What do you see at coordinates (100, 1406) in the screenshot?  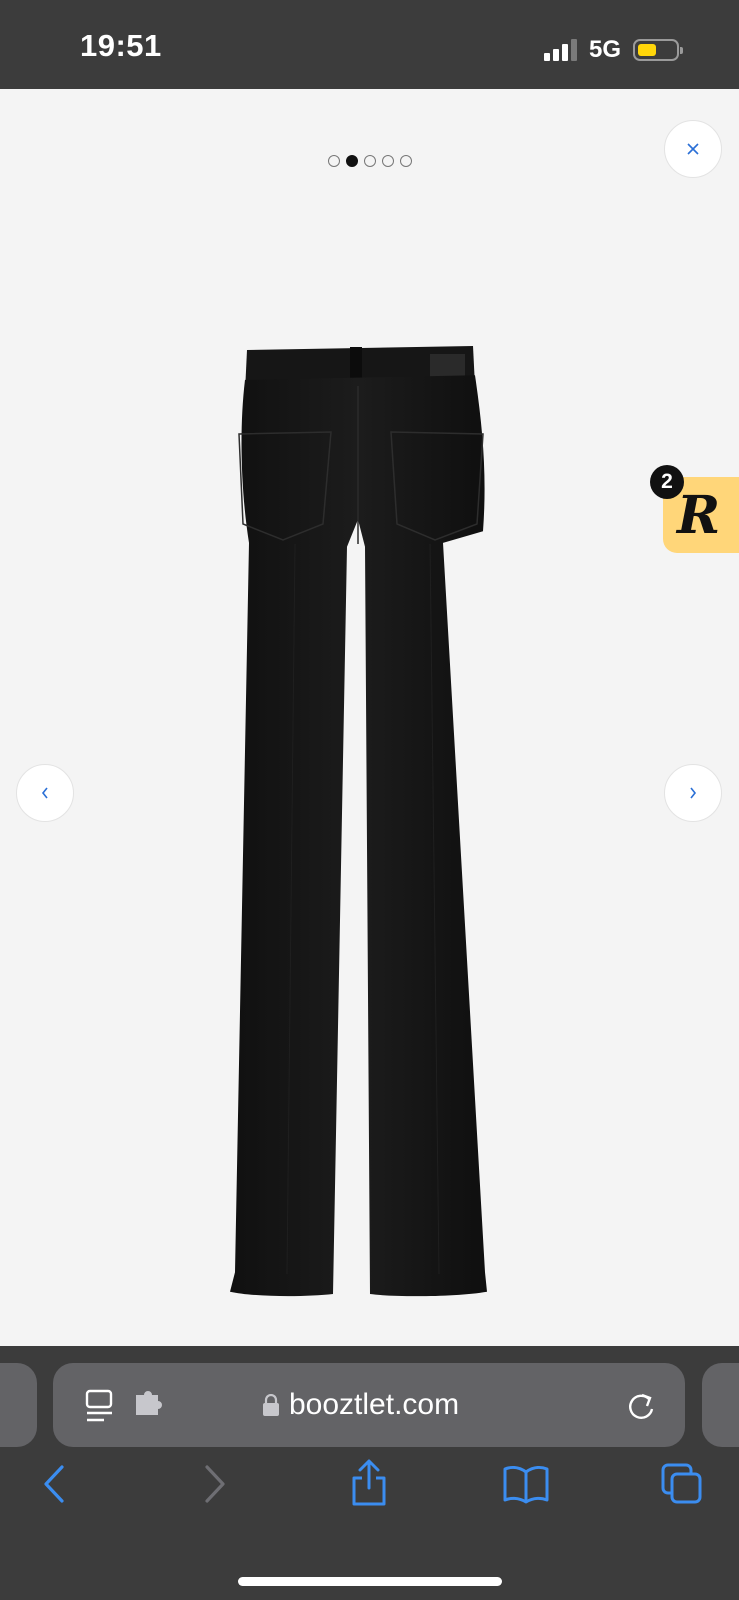 I see `page-menu-icon` at bounding box center [100, 1406].